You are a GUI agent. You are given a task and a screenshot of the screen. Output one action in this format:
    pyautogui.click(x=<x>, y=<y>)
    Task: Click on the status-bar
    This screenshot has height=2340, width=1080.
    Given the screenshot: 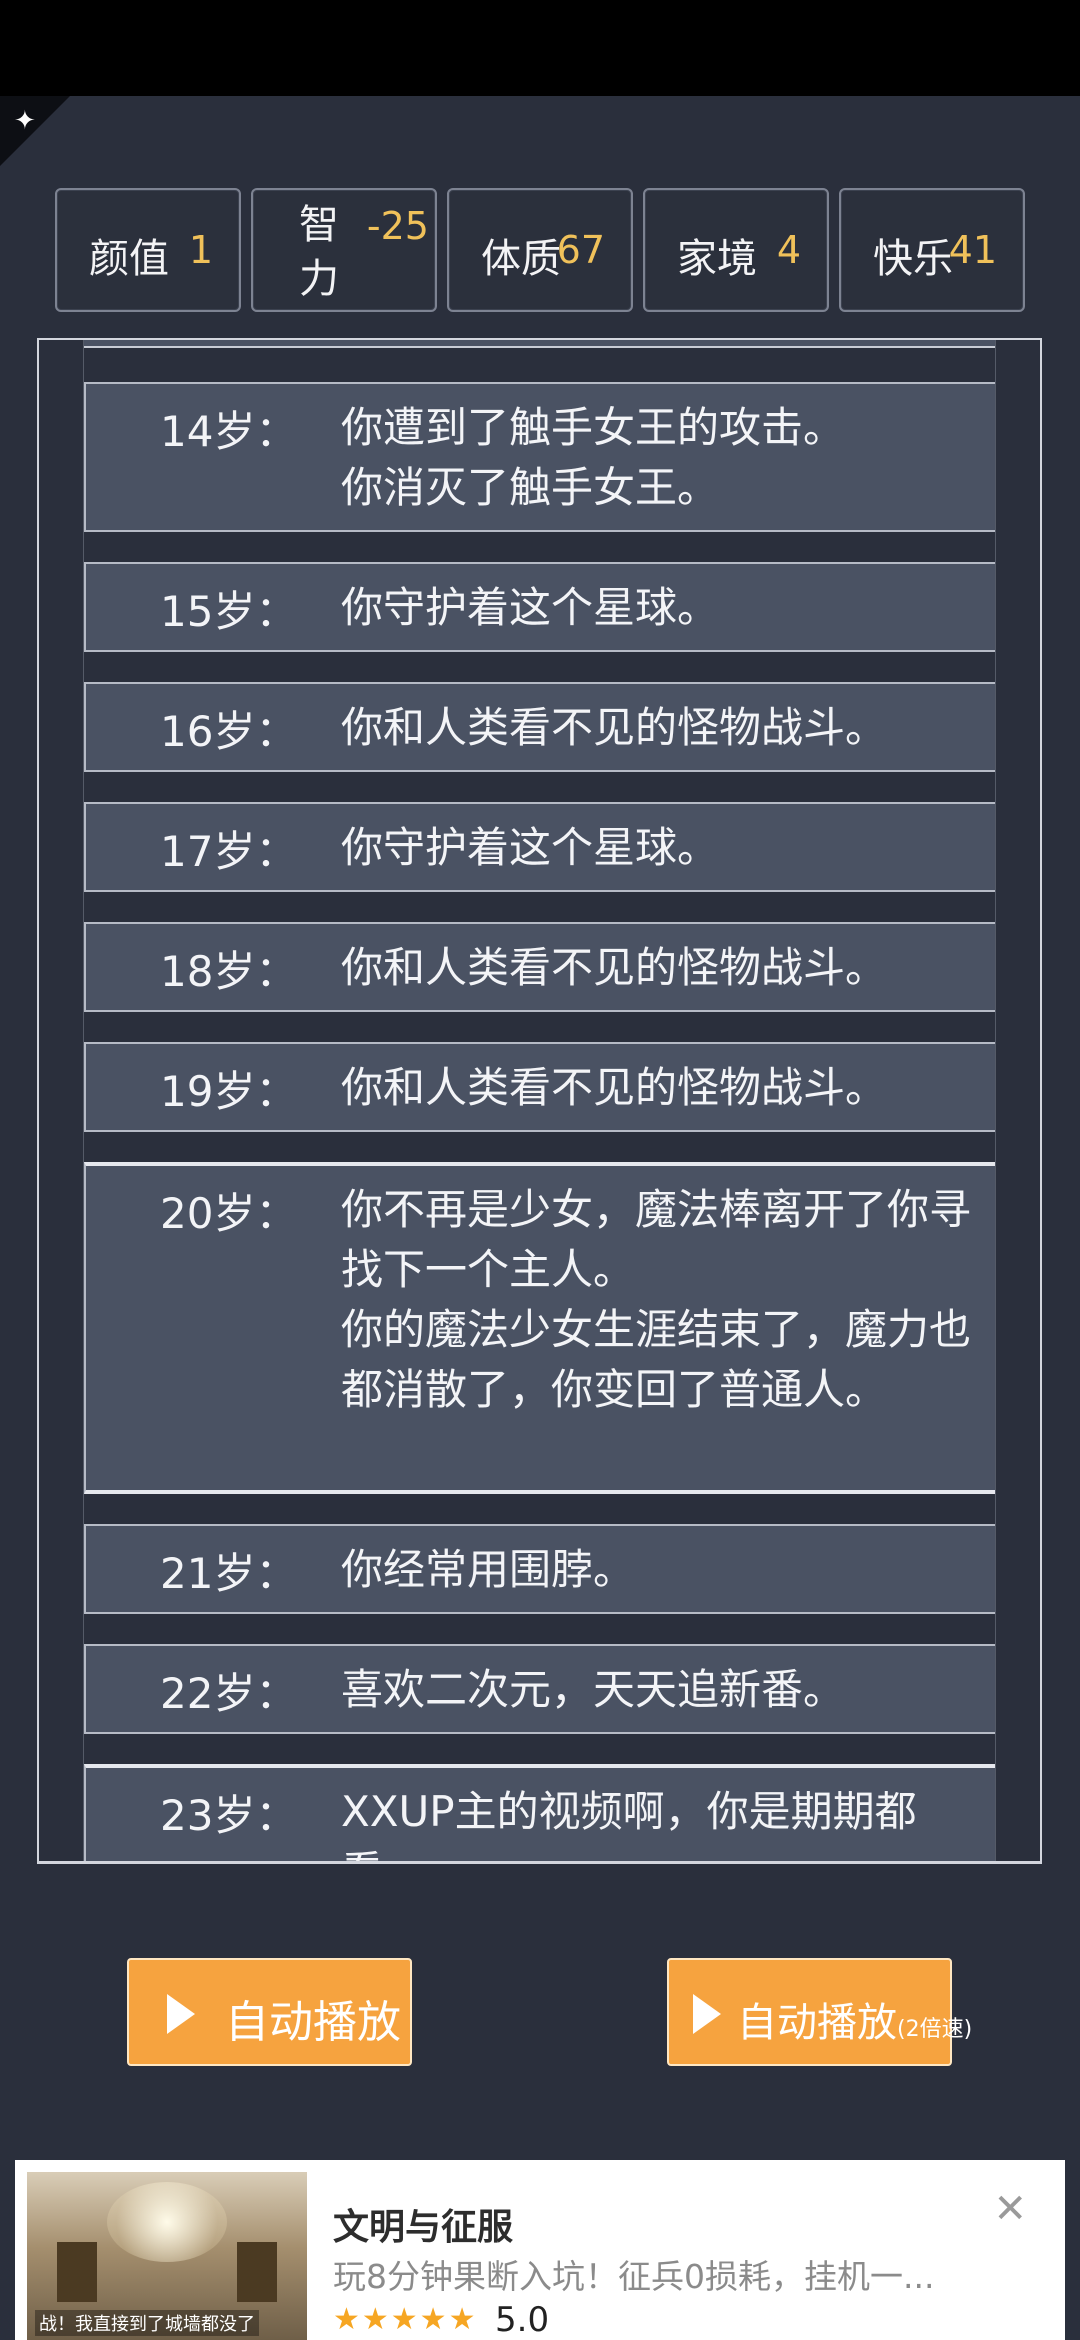 What is the action you would take?
    pyautogui.click(x=540, y=48)
    